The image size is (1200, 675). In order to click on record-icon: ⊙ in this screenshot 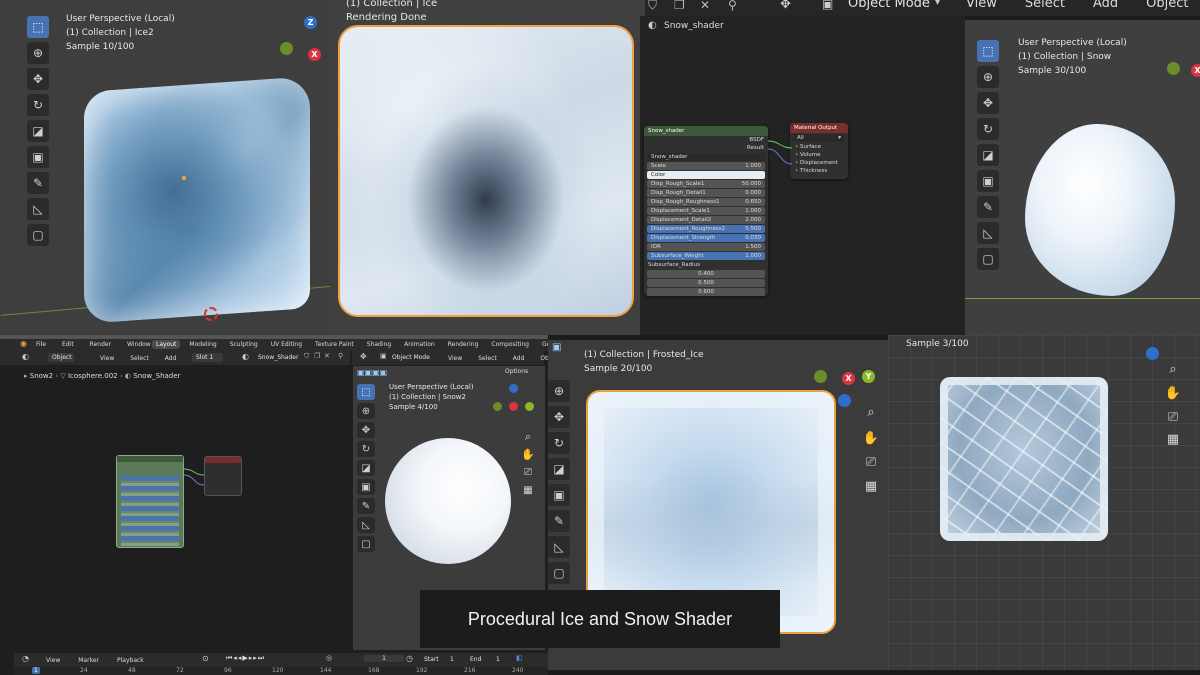, I will do `click(205, 658)`.